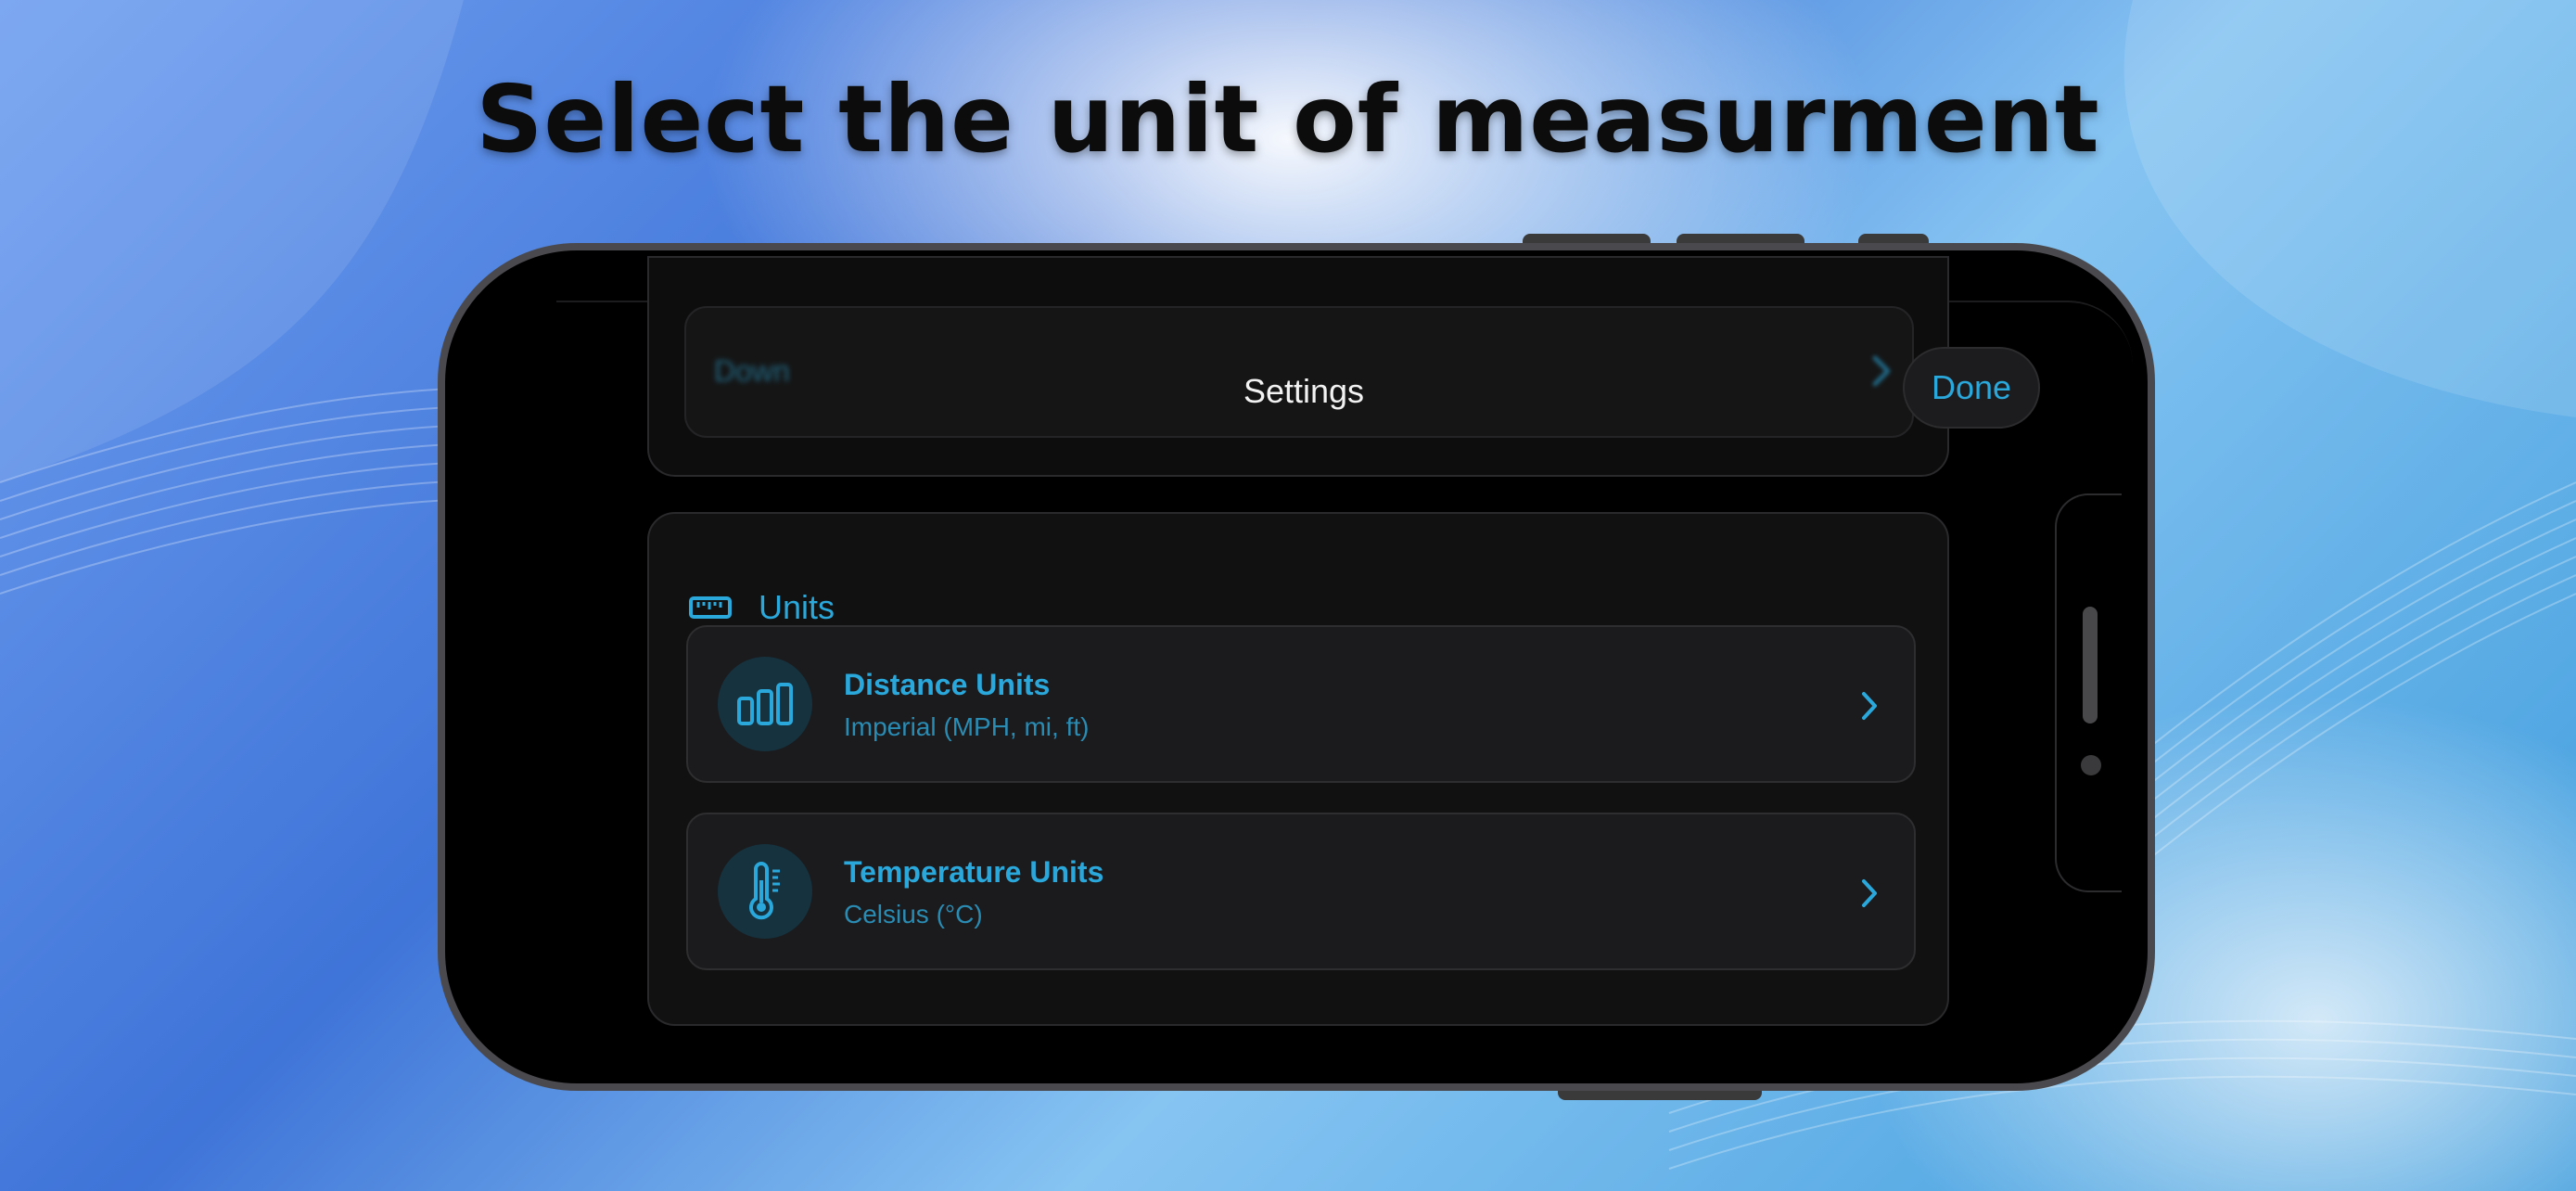 Image resolution: width=2576 pixels, height=1191 pixels. I want to click on distance-units-row: Distance Units Imperial (MPH, mi, ft), so click(1301, 704).